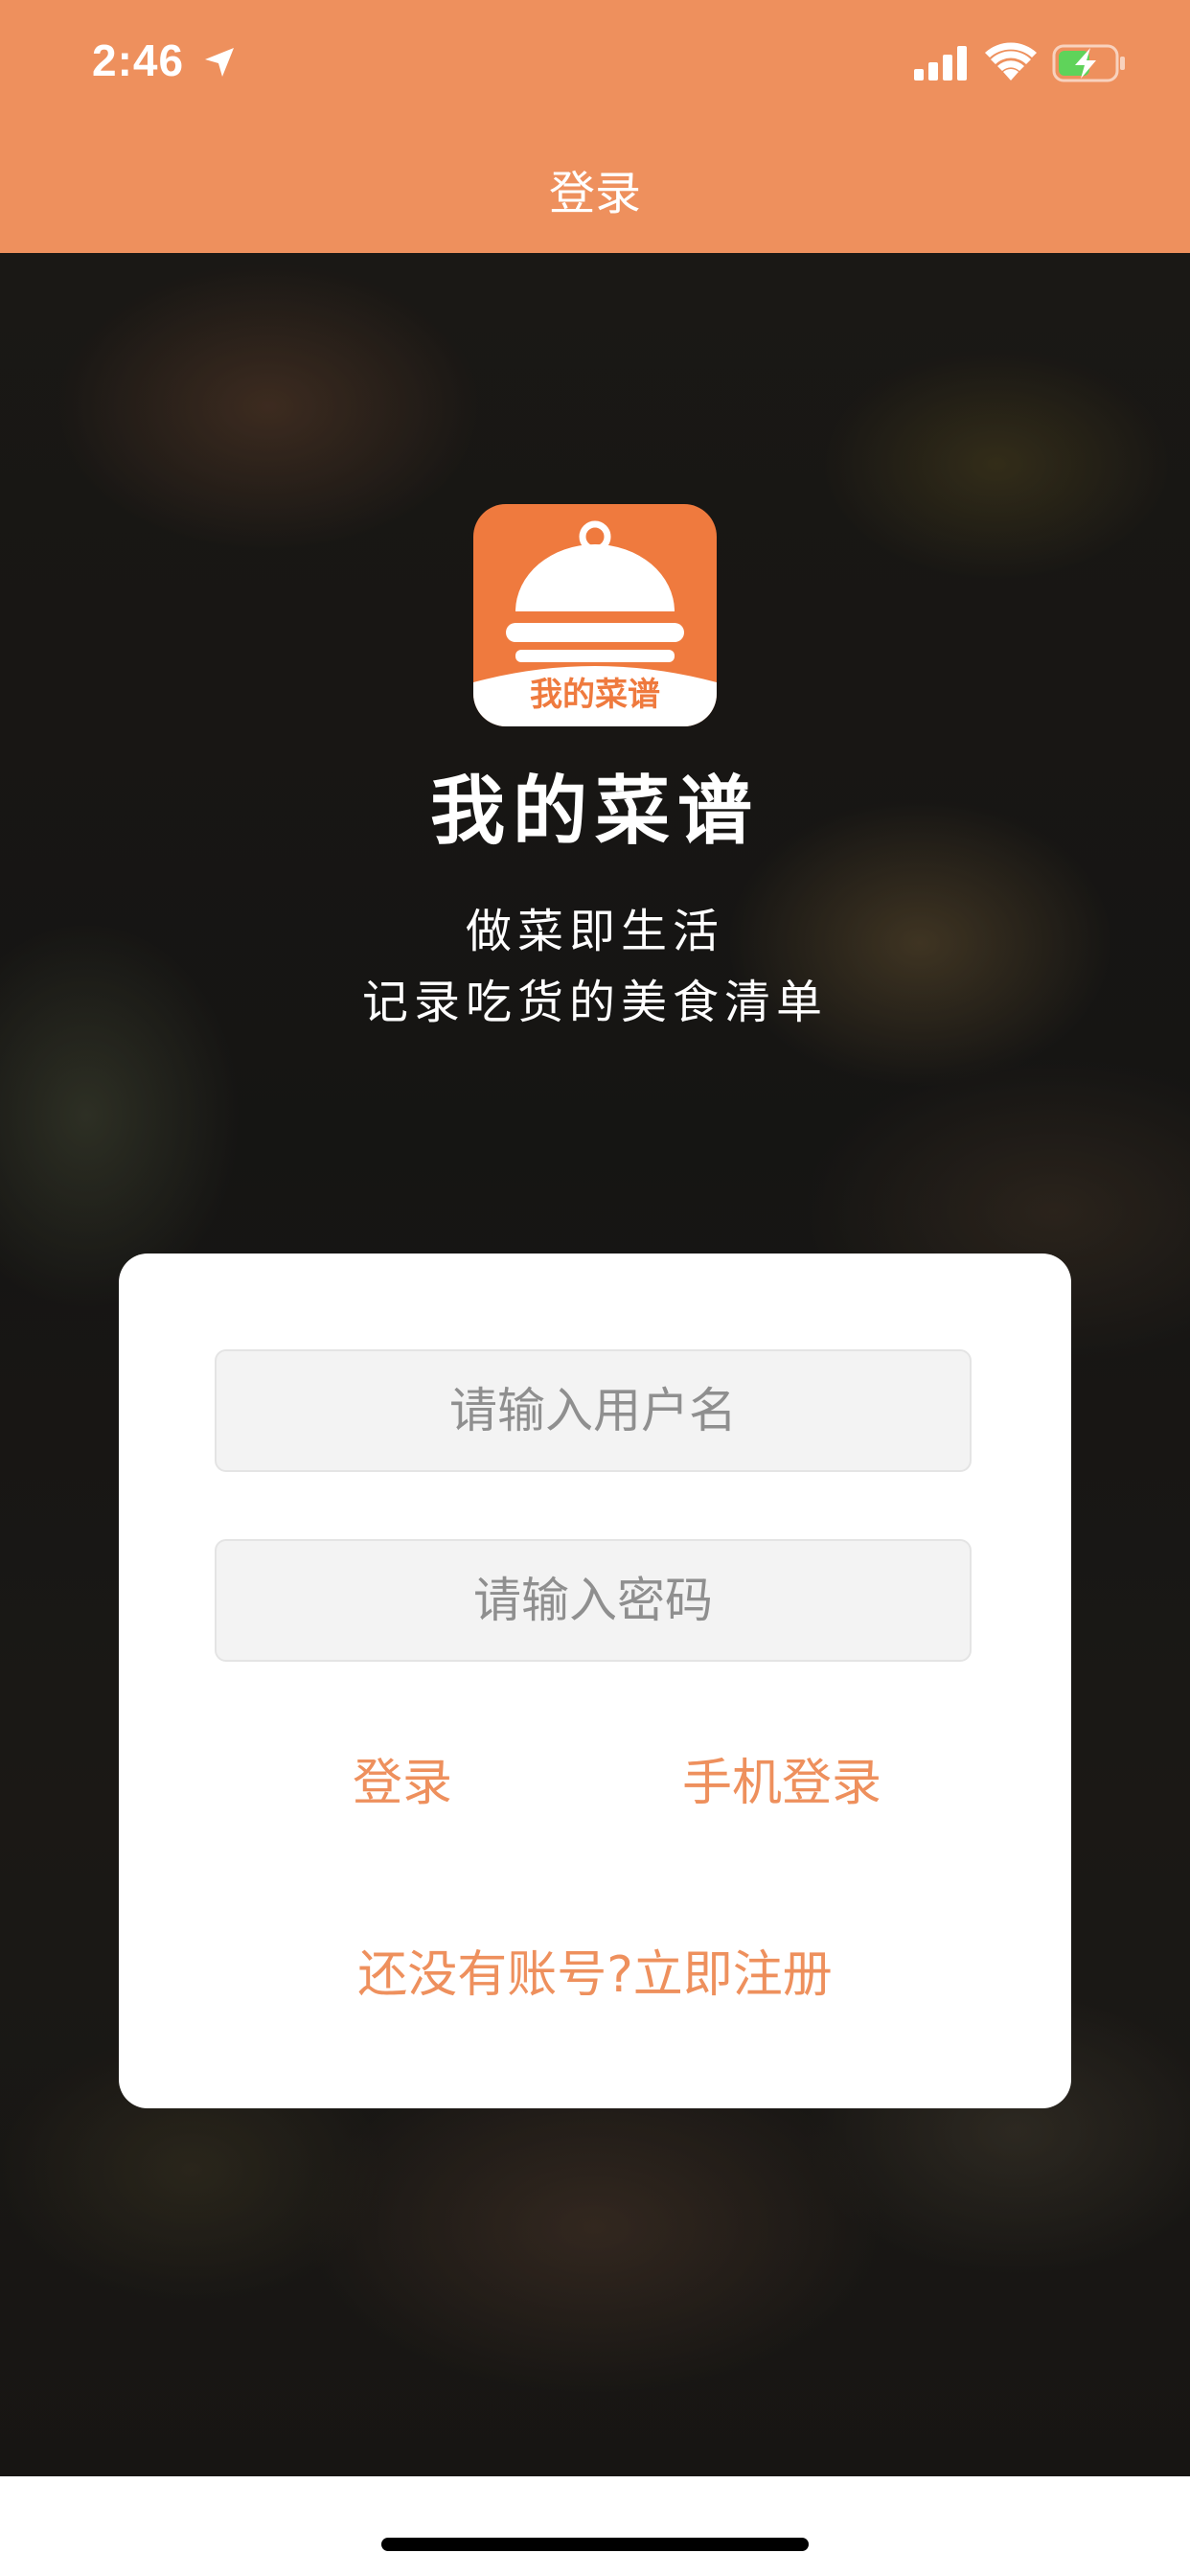 The width and height of the screenshot is (1190, 2576). I want to click on status-time: 2:46, so click(139, 60).